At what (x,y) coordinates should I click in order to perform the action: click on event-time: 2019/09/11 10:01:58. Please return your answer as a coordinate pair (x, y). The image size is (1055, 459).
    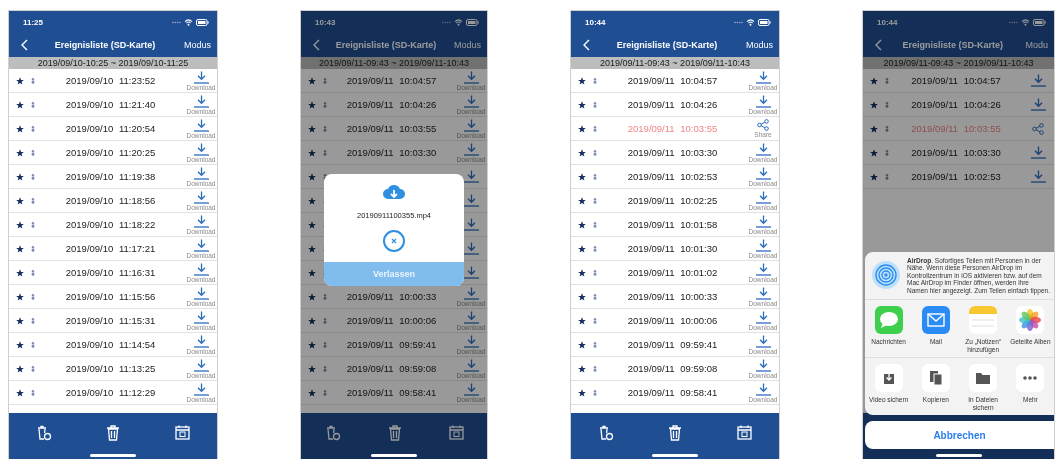
    Looking at the image, I should click on (672, 224).